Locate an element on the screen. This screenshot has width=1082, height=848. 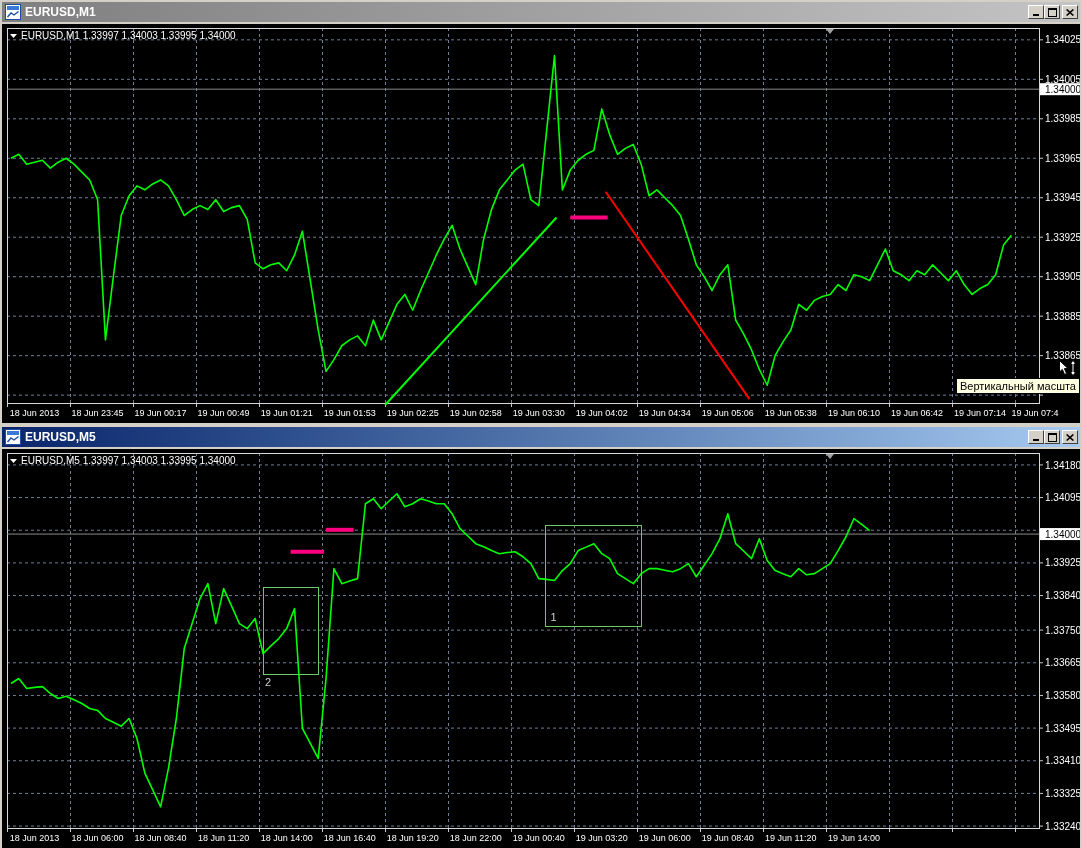
price-label: 1.33965 is located at coordinates (1062, 158).